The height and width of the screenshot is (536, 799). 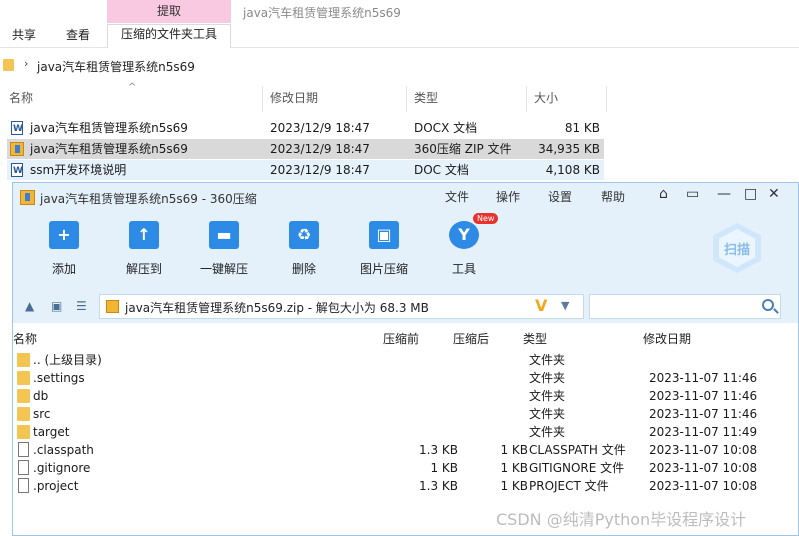 I want to click on file-type: DOC 文档, so click(x=441, y=170).